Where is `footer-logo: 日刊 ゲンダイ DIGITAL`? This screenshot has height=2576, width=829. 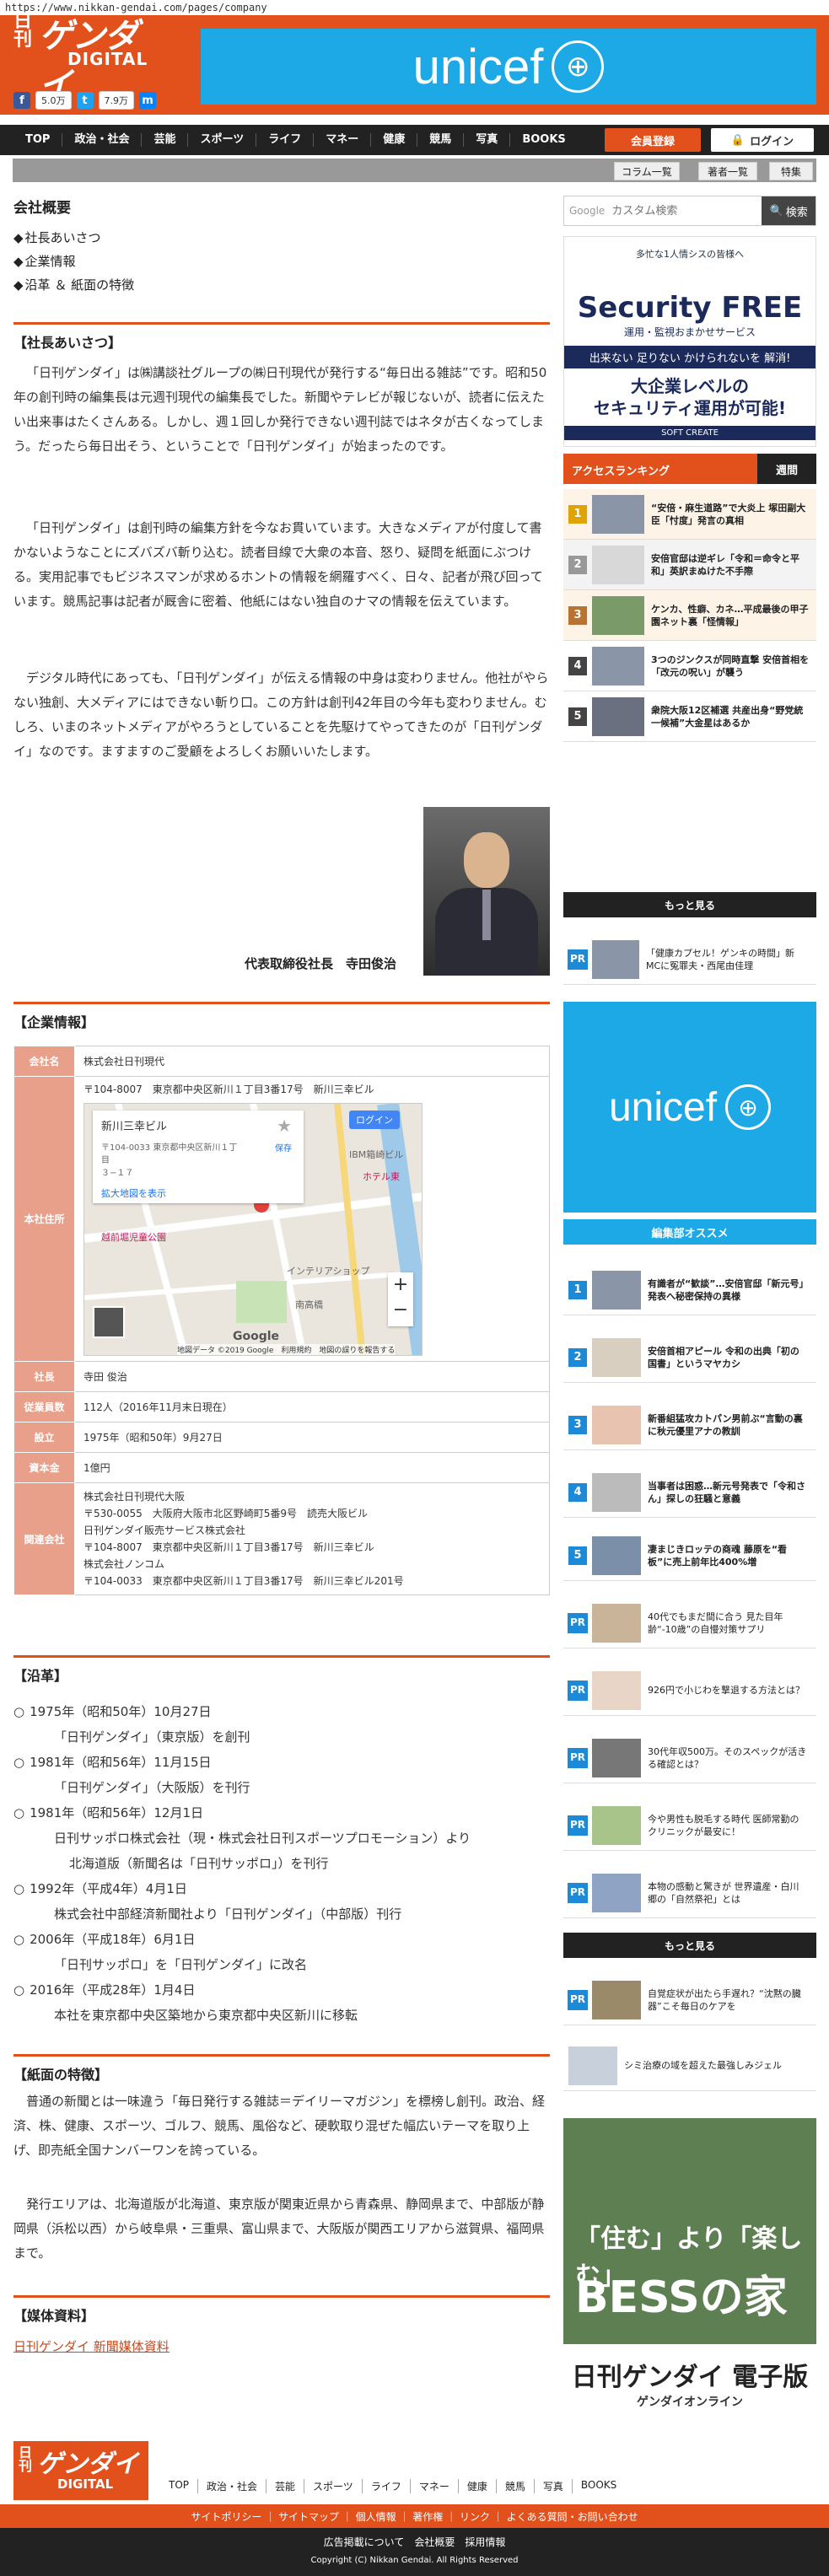
footer-logo: 日刊 ゲンダイ DIGITAL is located at coordinates (80, 2470).